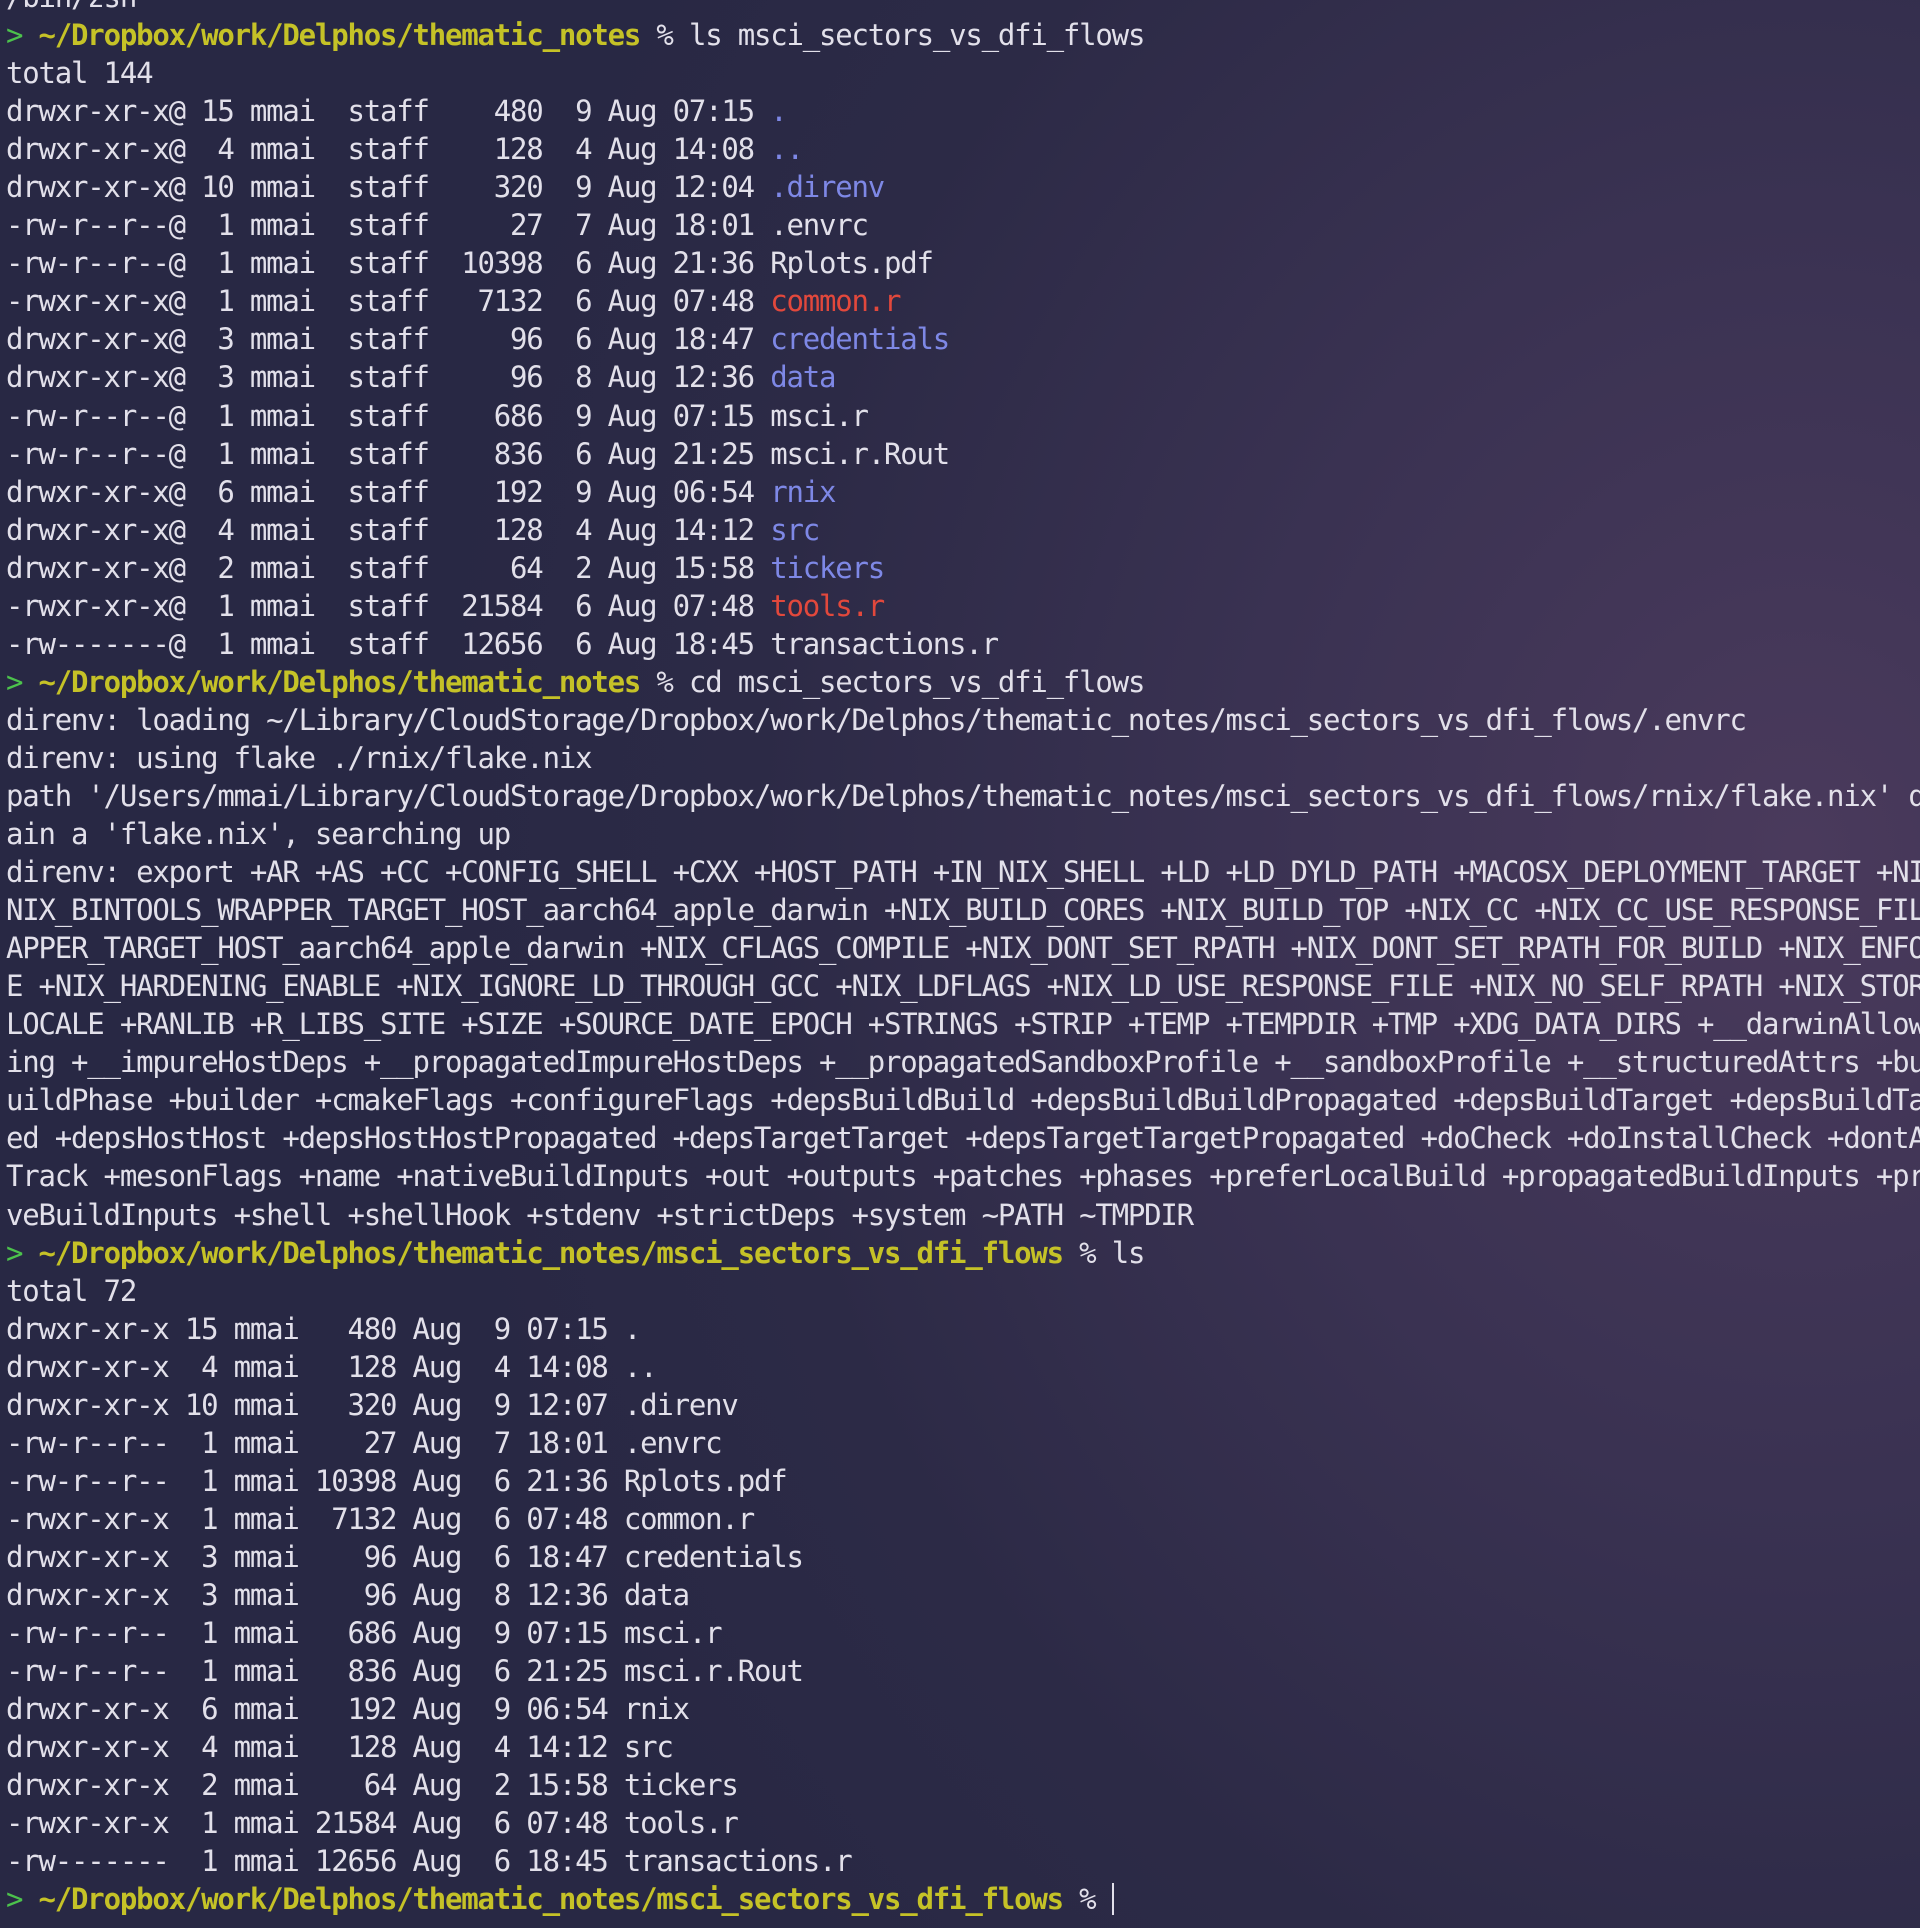 This screenshot has width=1920, height=1928. What do you see at coordinates (307, 1823) in the screenshot?
I see `listing-details: -rwxr-xr-x 1 mmai 21584 Aug 6 07:48` at bounding box center [307, 1823].